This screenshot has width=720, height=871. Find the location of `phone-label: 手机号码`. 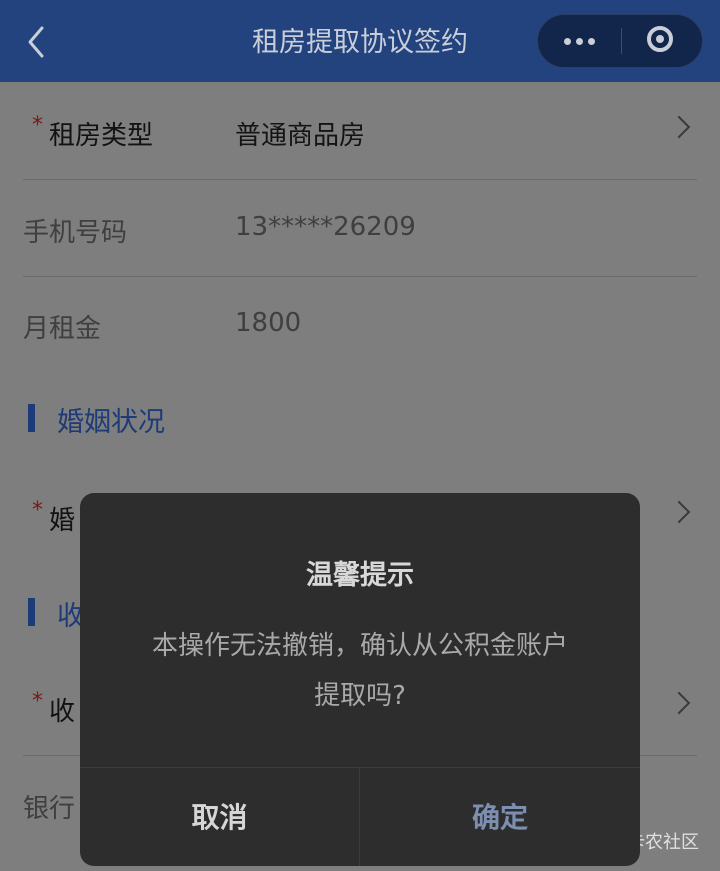

phone-label: 手机号码 is located at coordinates (75, 233).